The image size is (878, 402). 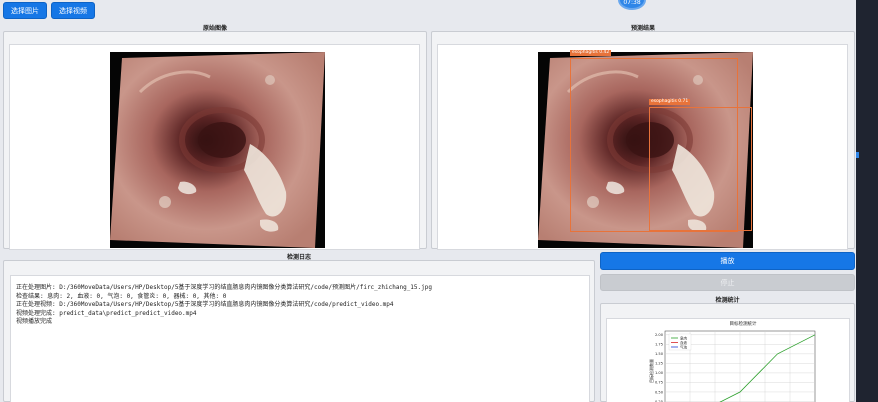 I want to click on original-endoscopy-image, so click(x=217, y=150).